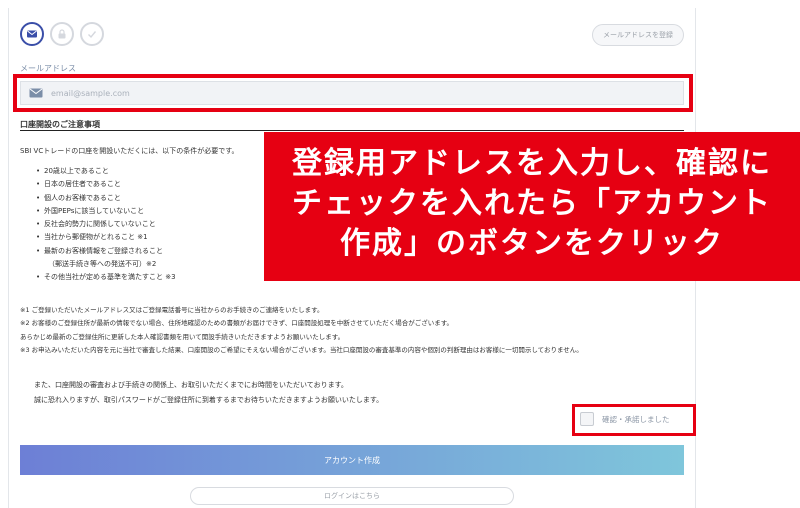  I want to click on notes-divider, so click(352, 130).